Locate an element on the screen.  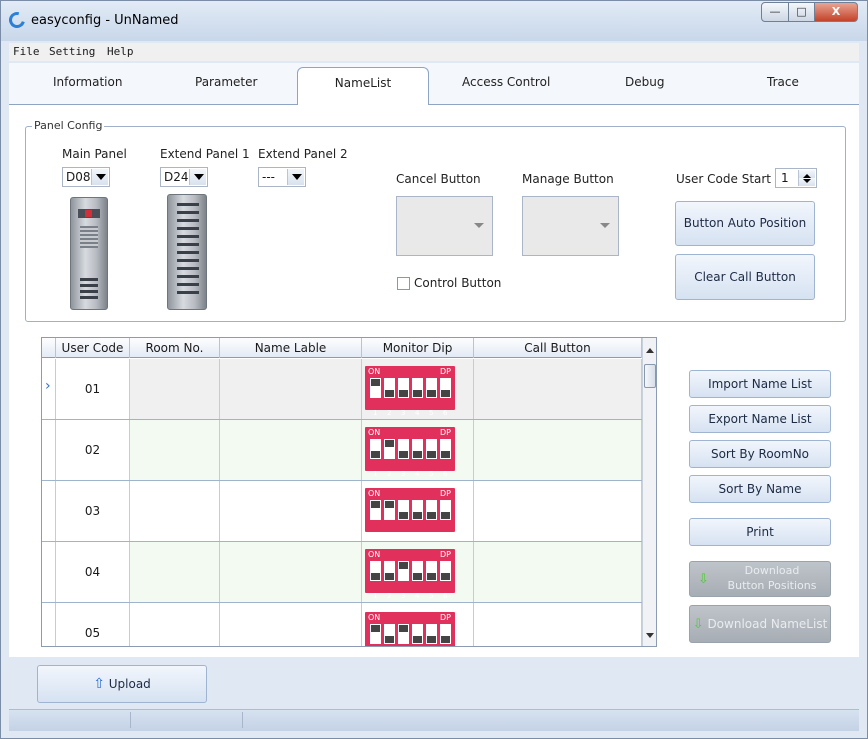
manage-button-select is located at coordinates (570, 226).